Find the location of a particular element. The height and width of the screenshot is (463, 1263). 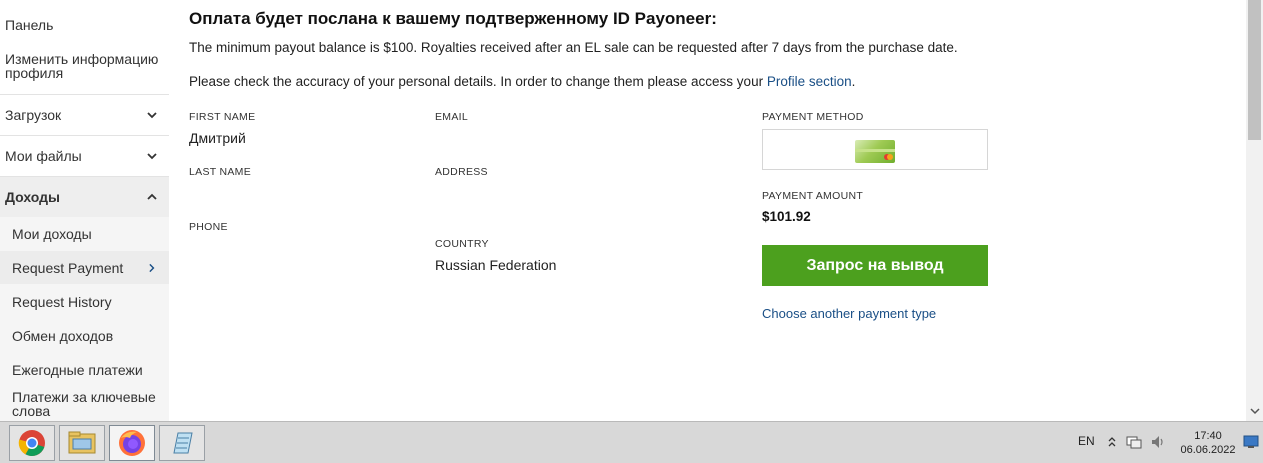

sidebar-item-dashboard: Панель is located at coordinates (84, 25).